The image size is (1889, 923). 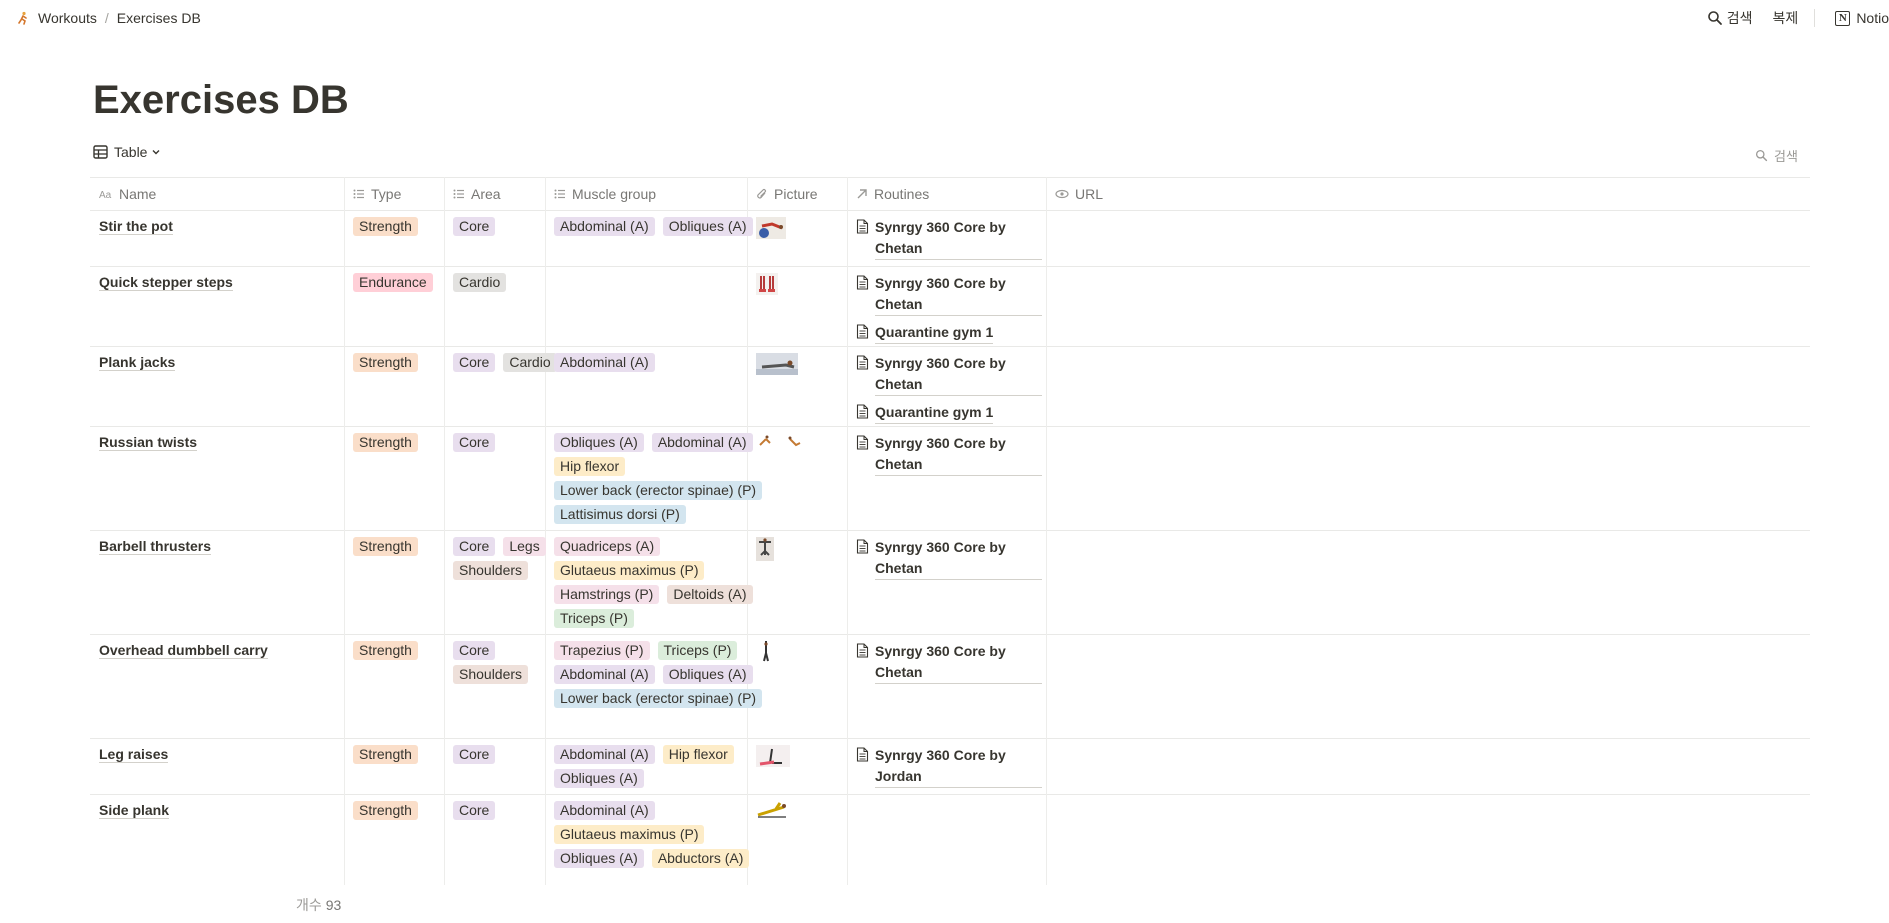 What do you see at coordinates (134, 810) in the screenshot?
I see `exercise-name: Side plank` at bounding box center [134, 810].